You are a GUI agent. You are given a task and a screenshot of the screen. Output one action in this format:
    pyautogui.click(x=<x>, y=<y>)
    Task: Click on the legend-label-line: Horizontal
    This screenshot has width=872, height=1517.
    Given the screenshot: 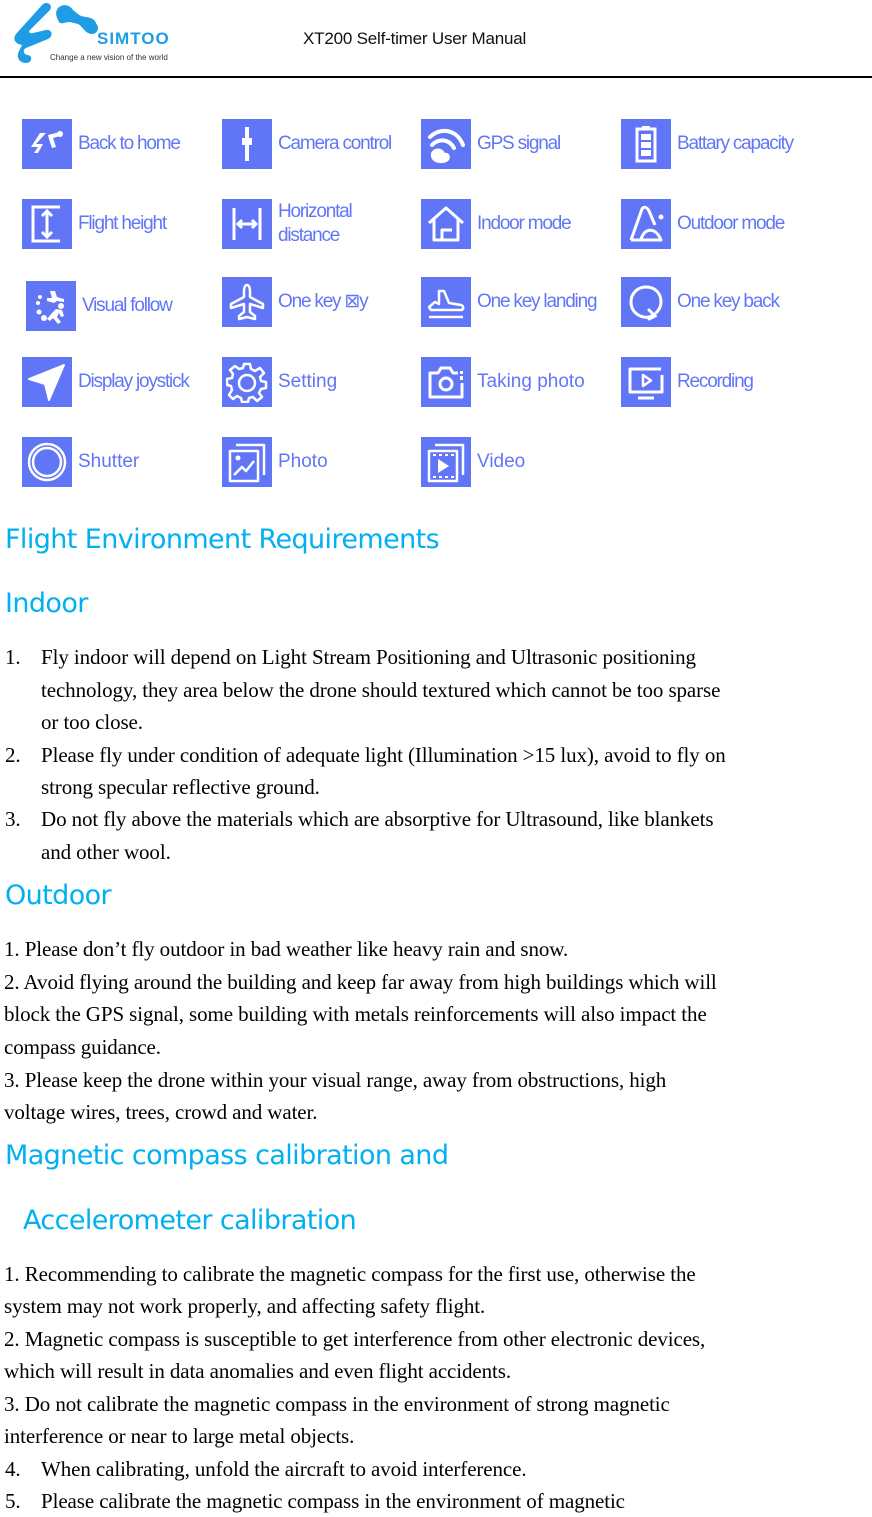 What is the action you would take?
    pyautogui.click(x=315, y=211)
    